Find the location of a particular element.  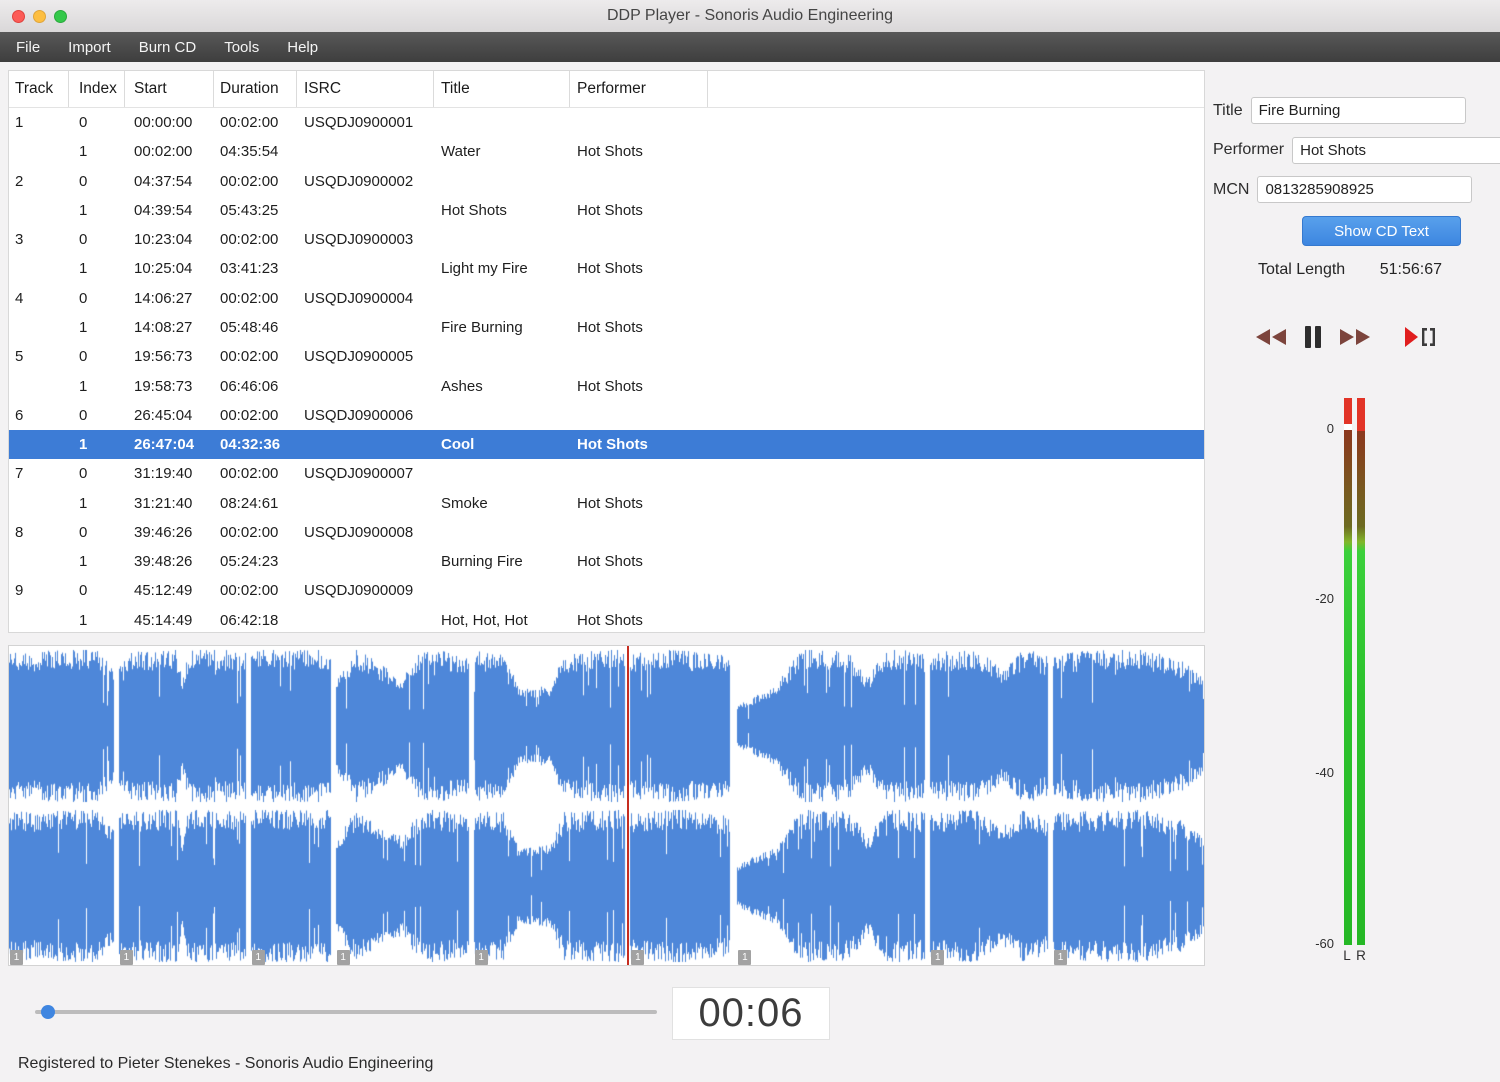

table-row: 1 0 00:00:00 00:02:00 USQDJ0900001 is located at coordinates (606, 122).